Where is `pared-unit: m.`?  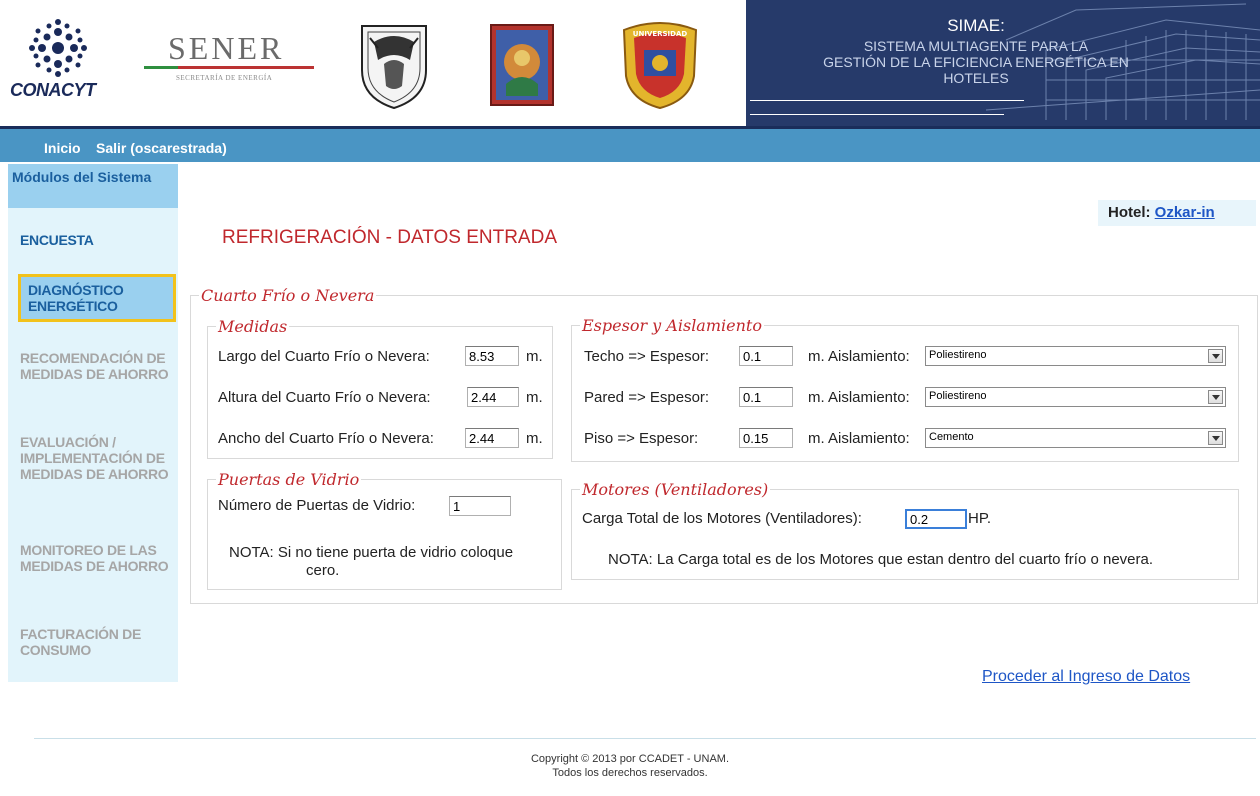
pared-unit: m. is located at coordinates (816, 397).